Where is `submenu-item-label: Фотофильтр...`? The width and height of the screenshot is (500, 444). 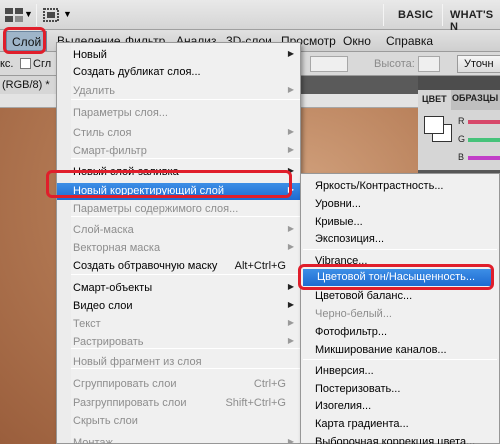 submenu-item-label: Фотофильтр... is located at coordinates (351, 332).